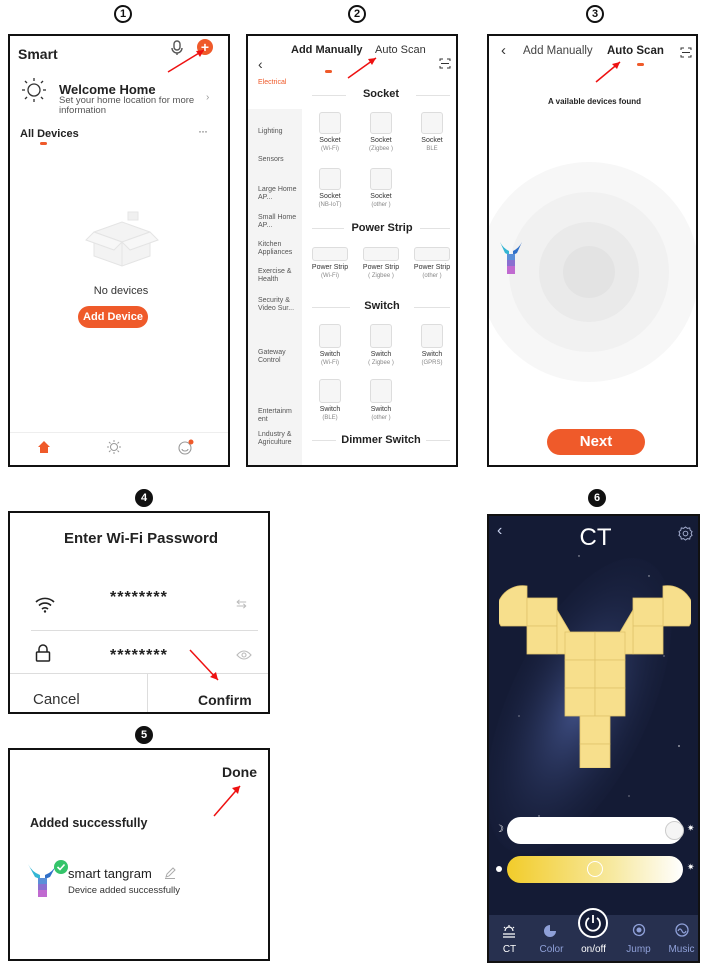  Describe the element at coordinates (123, 14) in the screenshot. I see `step-1-badge: 1` at that location.